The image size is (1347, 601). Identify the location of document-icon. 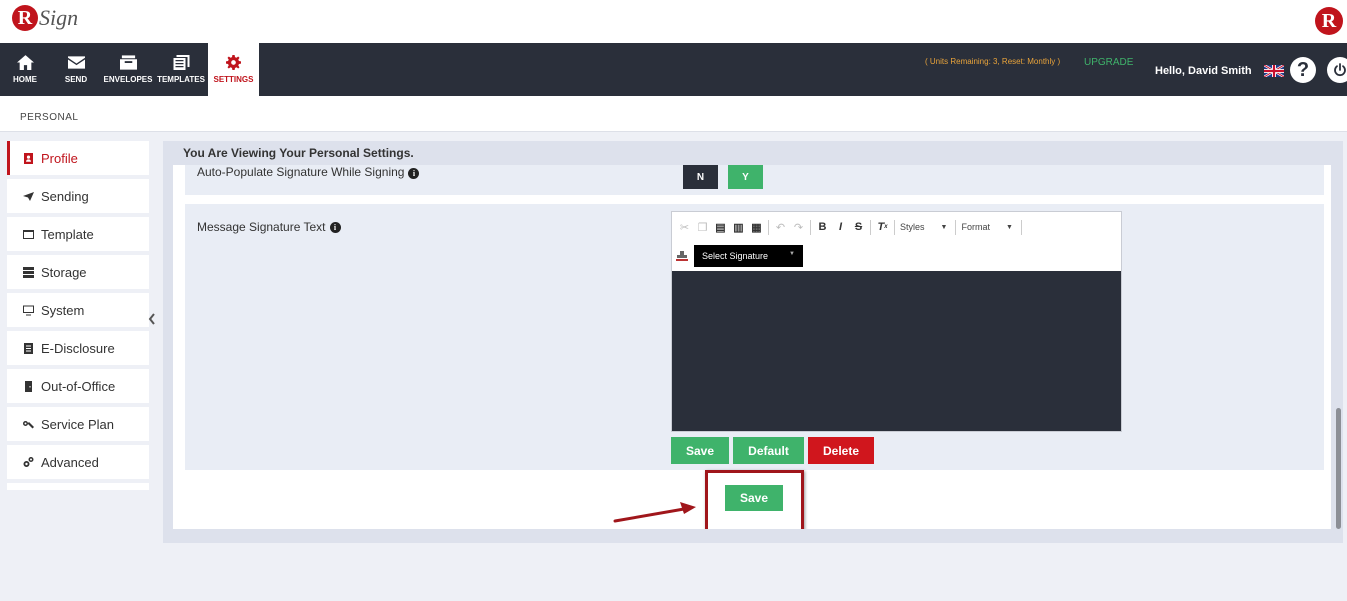
(28, 348).